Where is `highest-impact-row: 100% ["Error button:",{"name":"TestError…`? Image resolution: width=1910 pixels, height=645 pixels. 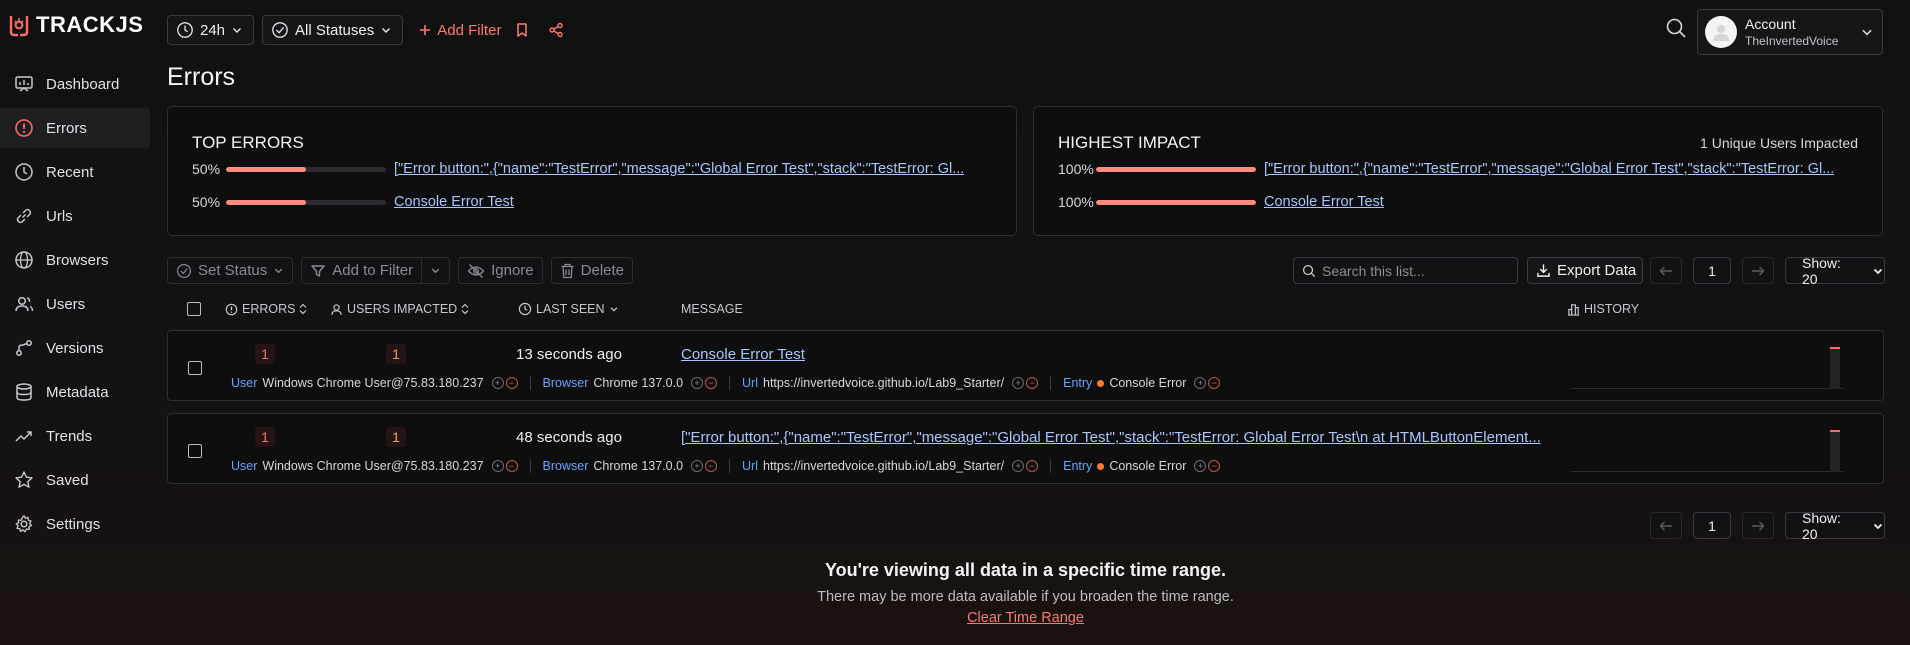 highest-impact-row: 100% ["Error button:",{"name":"TestError… is located at coordinates (1446, 169).